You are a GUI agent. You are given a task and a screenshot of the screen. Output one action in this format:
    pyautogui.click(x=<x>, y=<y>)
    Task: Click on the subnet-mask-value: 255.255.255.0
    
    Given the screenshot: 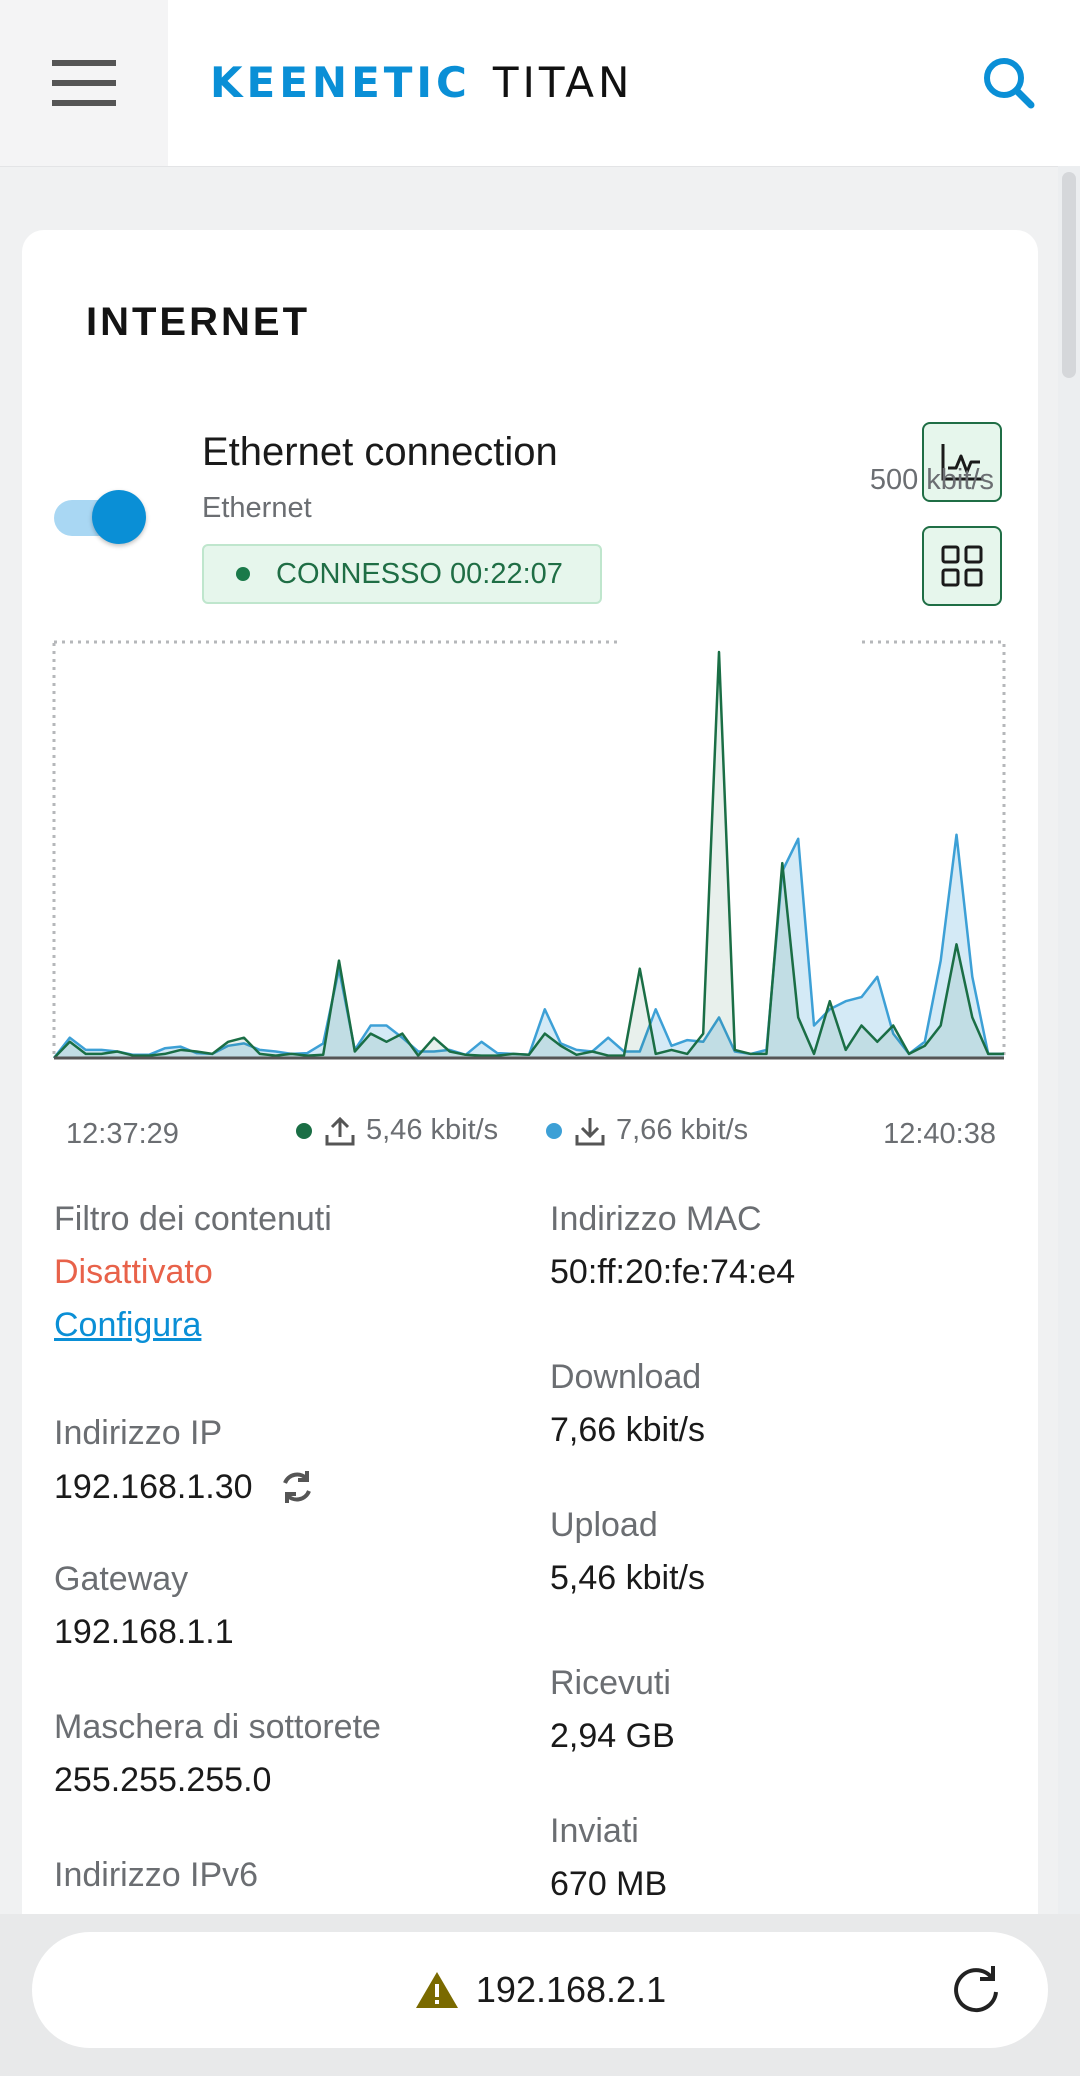 What is the action you would take?
    pyautogui.click(x=163, y=1780)
    